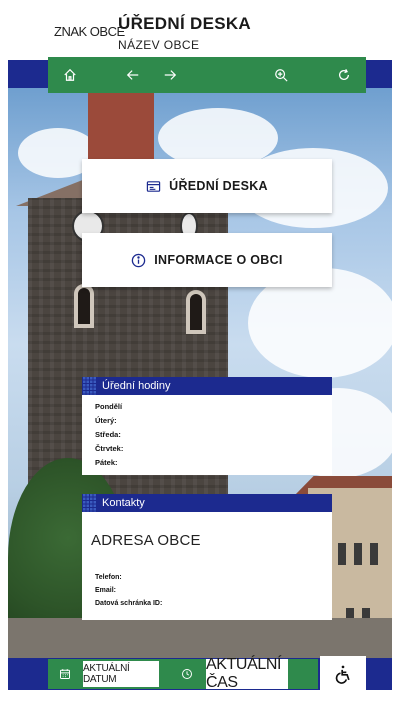 This screenshot has height=702, width=400. I want to click on zoom-in-icon, so click(281, 75).